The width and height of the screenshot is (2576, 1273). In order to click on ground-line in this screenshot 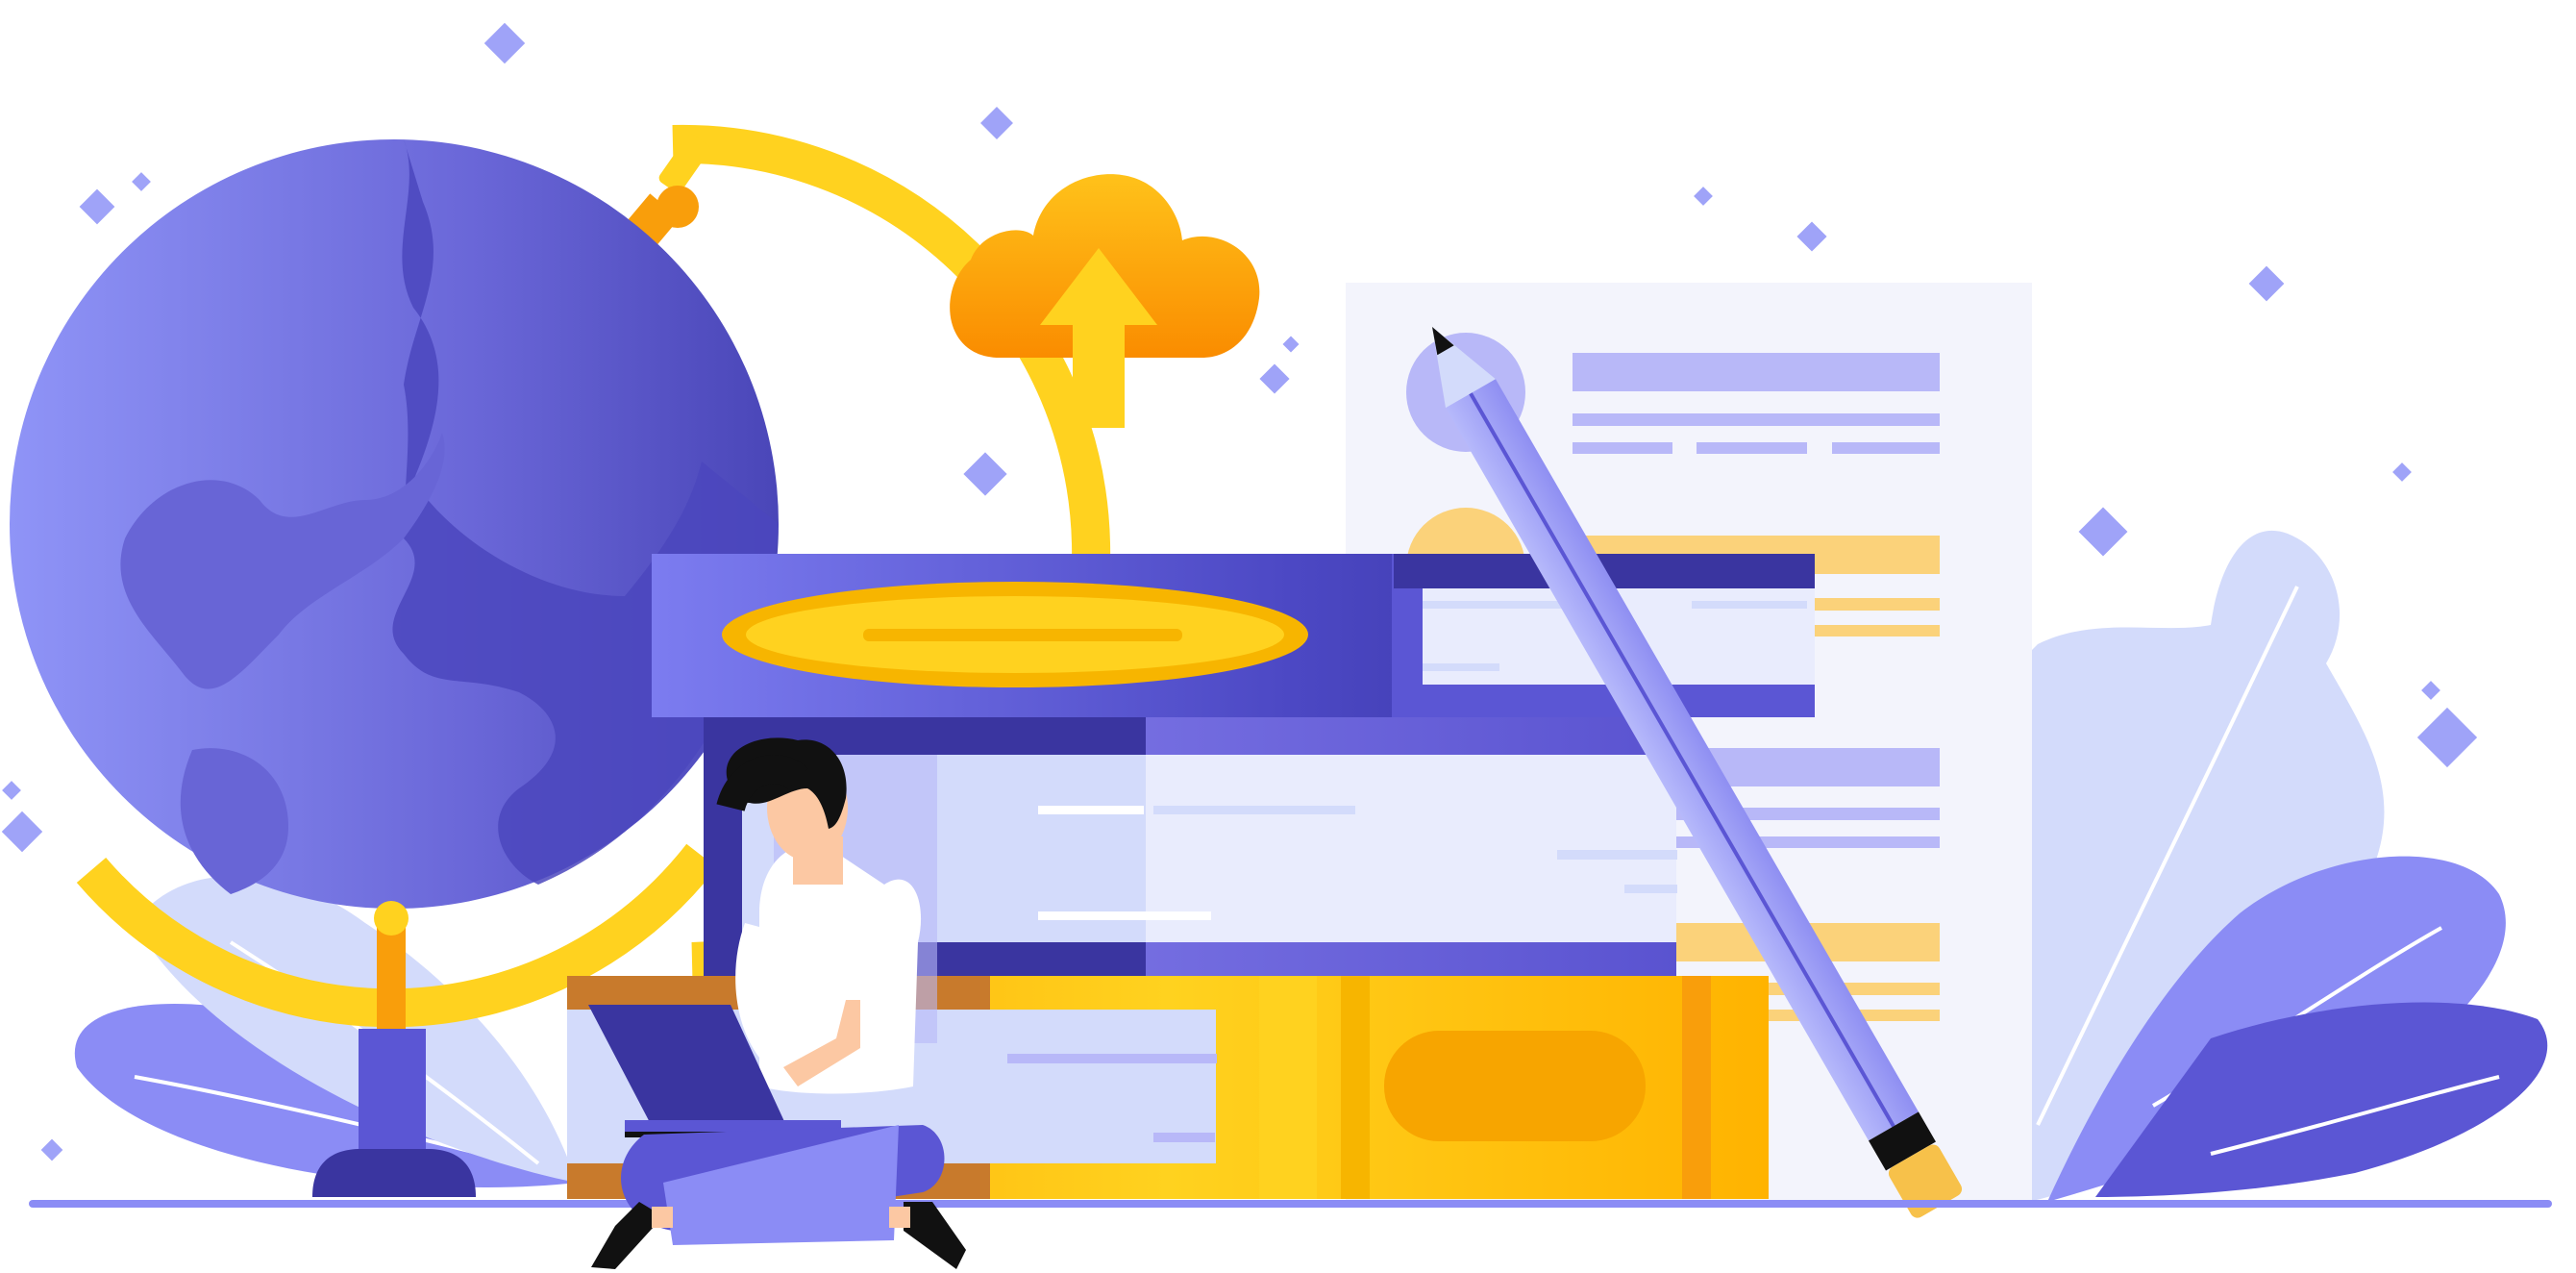, I will do `click(1291, 1204)`.